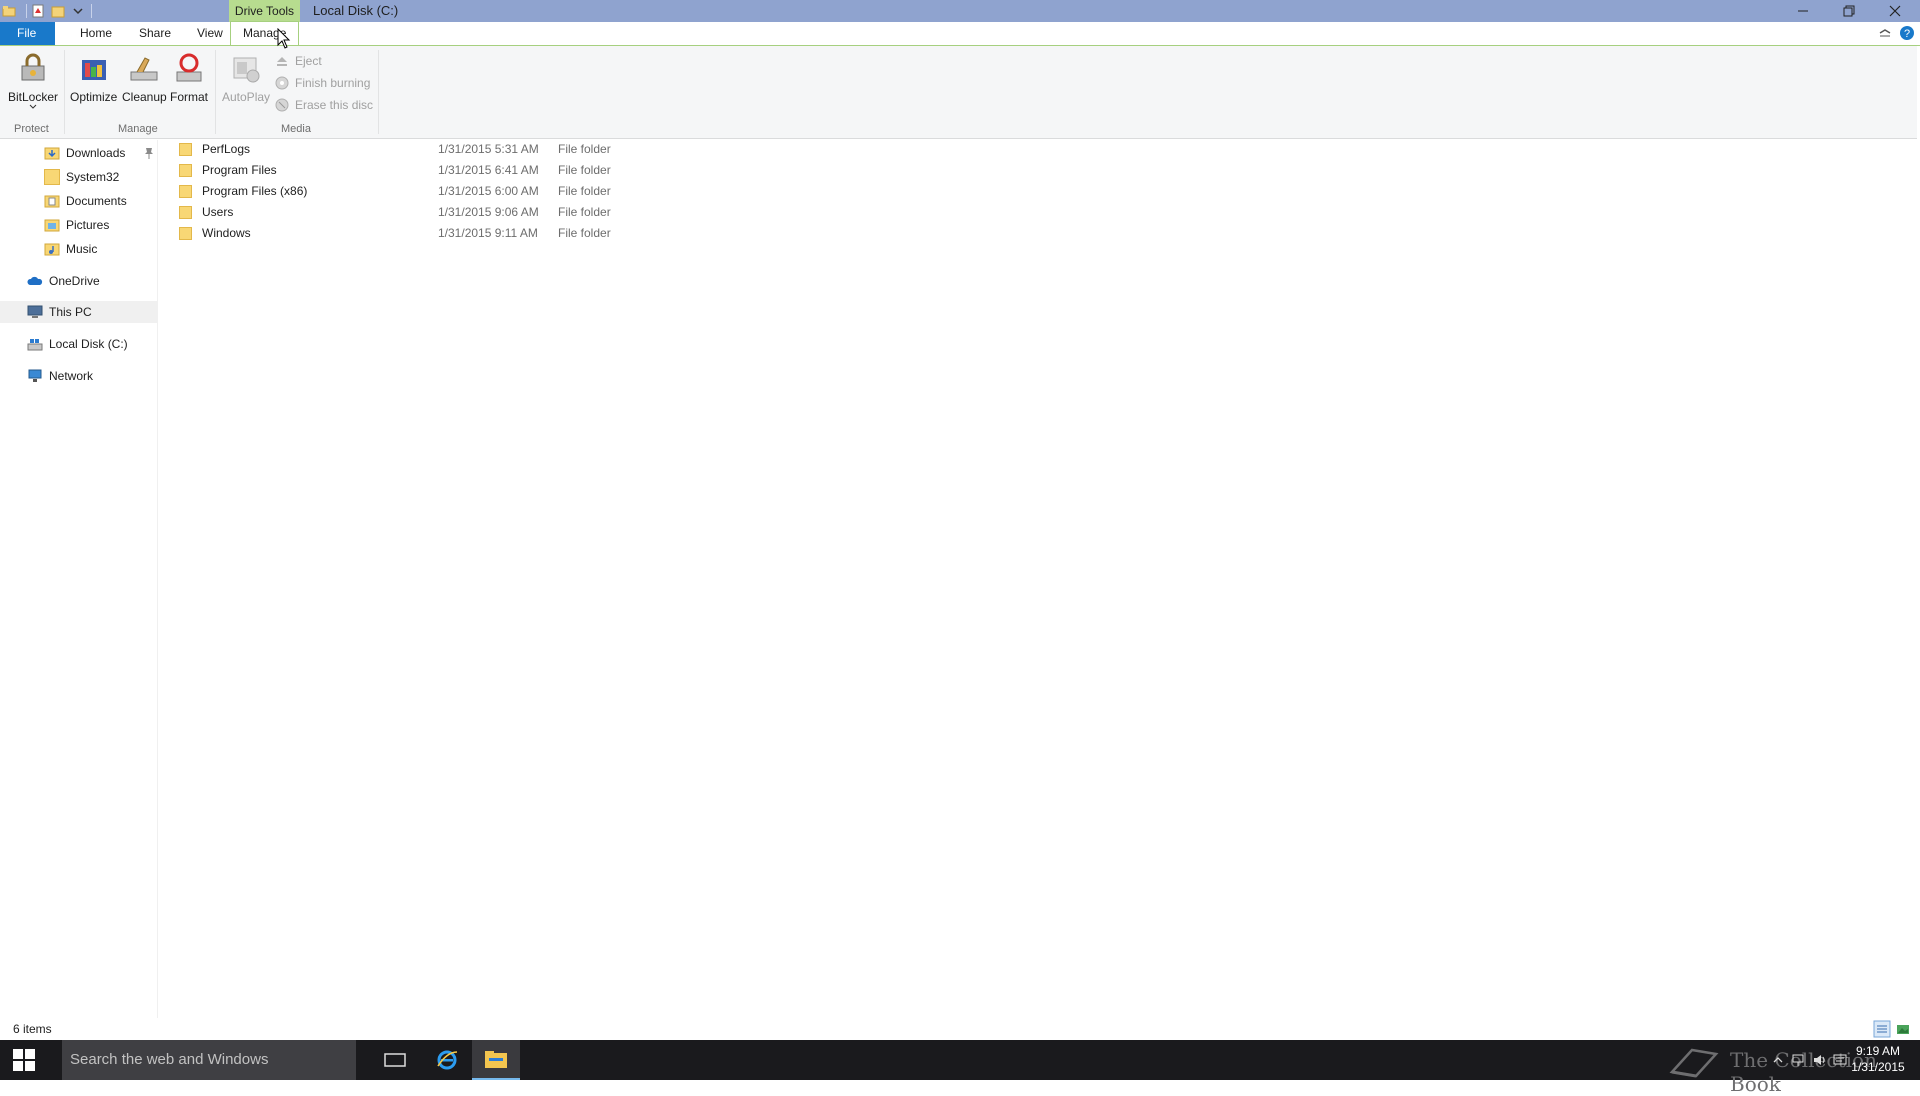 Image resolution: width=1920 pixels, height=1096 pixels. I want to click on autoplay-button: AutoPlay, so click(246, 78).